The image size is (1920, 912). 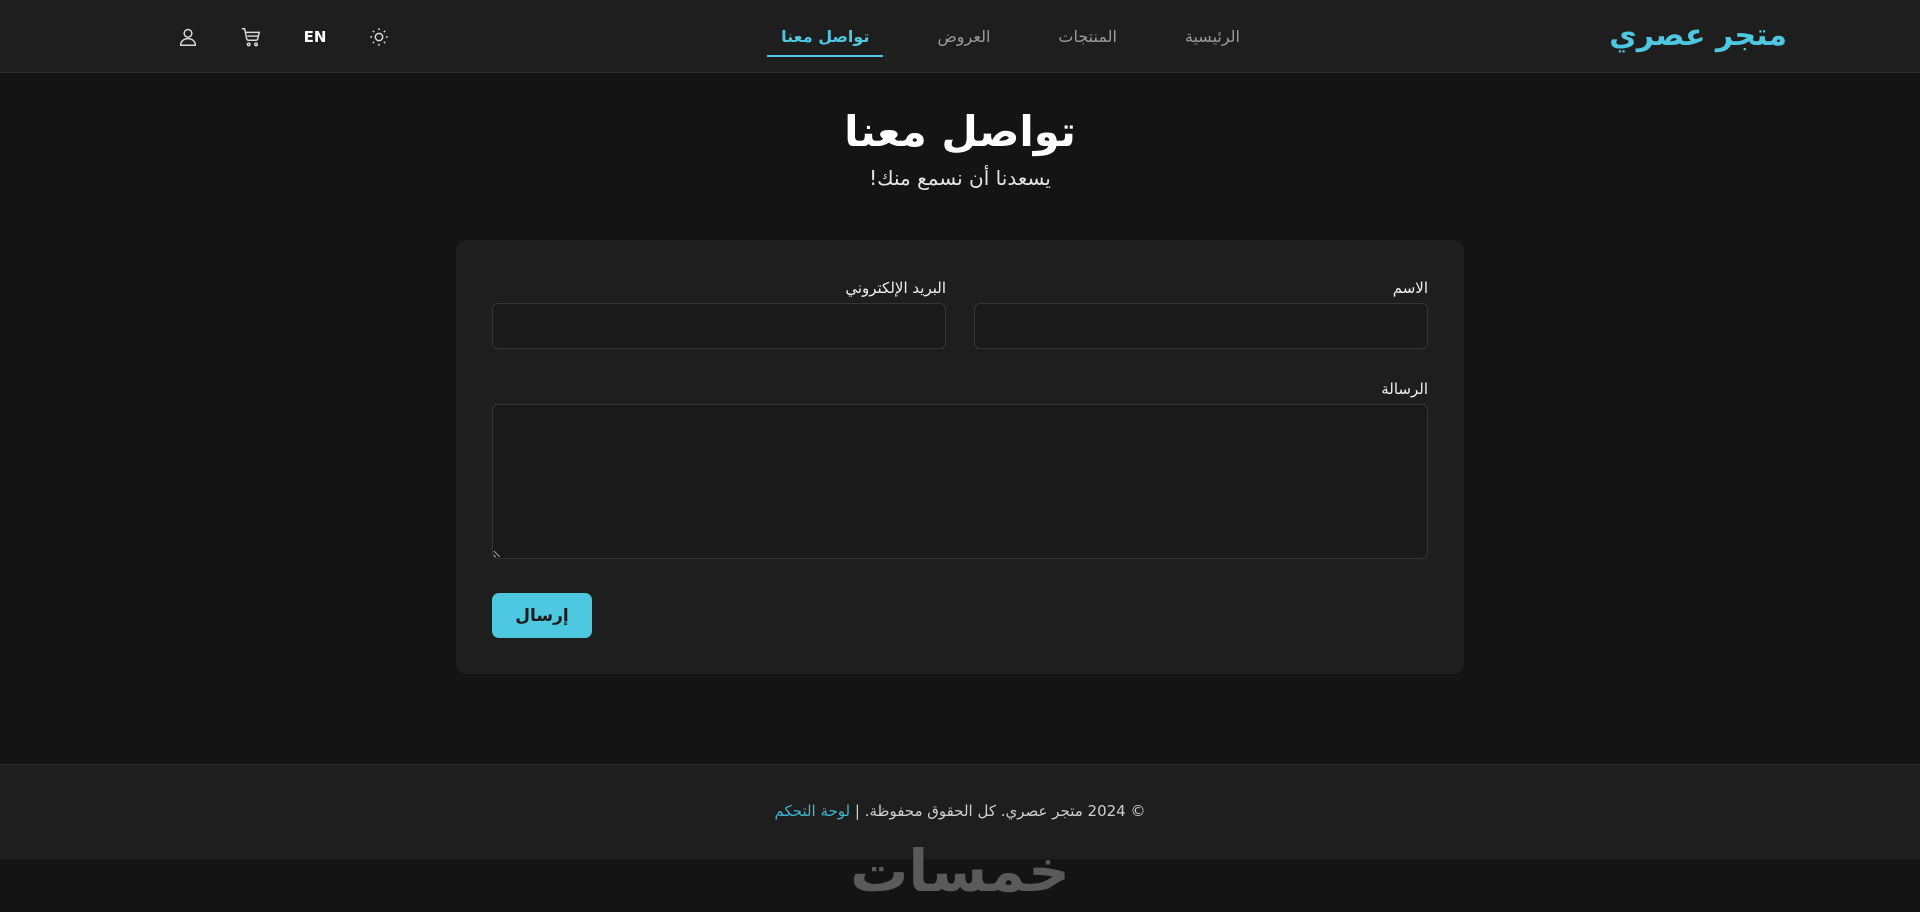 What do you see at coordinates (379, 37) in the screenshot?
I see `theme-toggle-icon` at bounding box center [379, 37].